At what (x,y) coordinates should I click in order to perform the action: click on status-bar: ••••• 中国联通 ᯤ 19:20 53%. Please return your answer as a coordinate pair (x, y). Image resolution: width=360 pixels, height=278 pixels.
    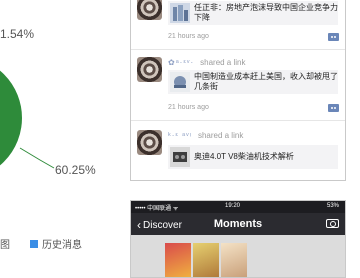
    Looking at the image, I should click on (238, 207).